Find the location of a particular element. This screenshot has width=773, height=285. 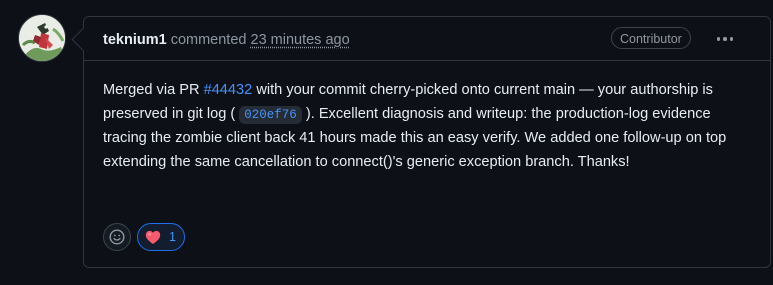

smiley-icon is located at coordinates (117, 237).